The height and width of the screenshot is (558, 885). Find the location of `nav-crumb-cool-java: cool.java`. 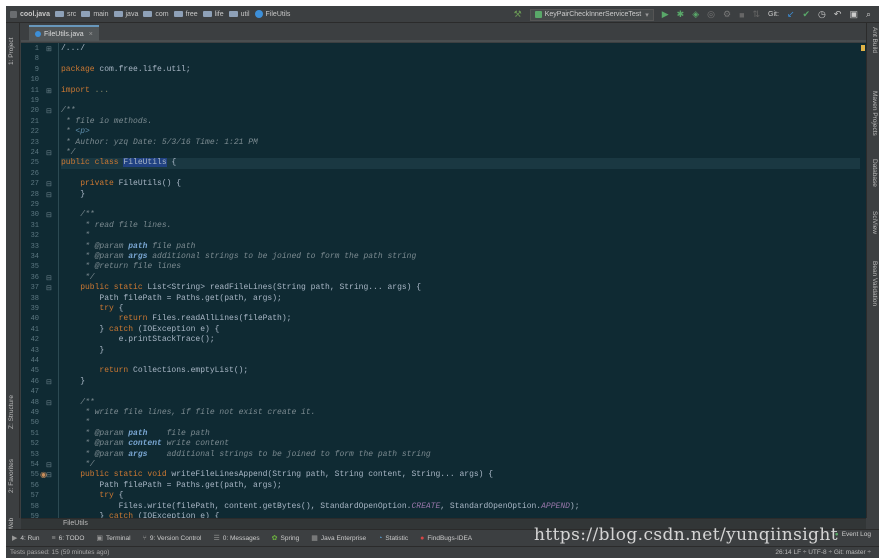

nav-crumb-cool-java: cool.java is located at coordinates (30, 14).